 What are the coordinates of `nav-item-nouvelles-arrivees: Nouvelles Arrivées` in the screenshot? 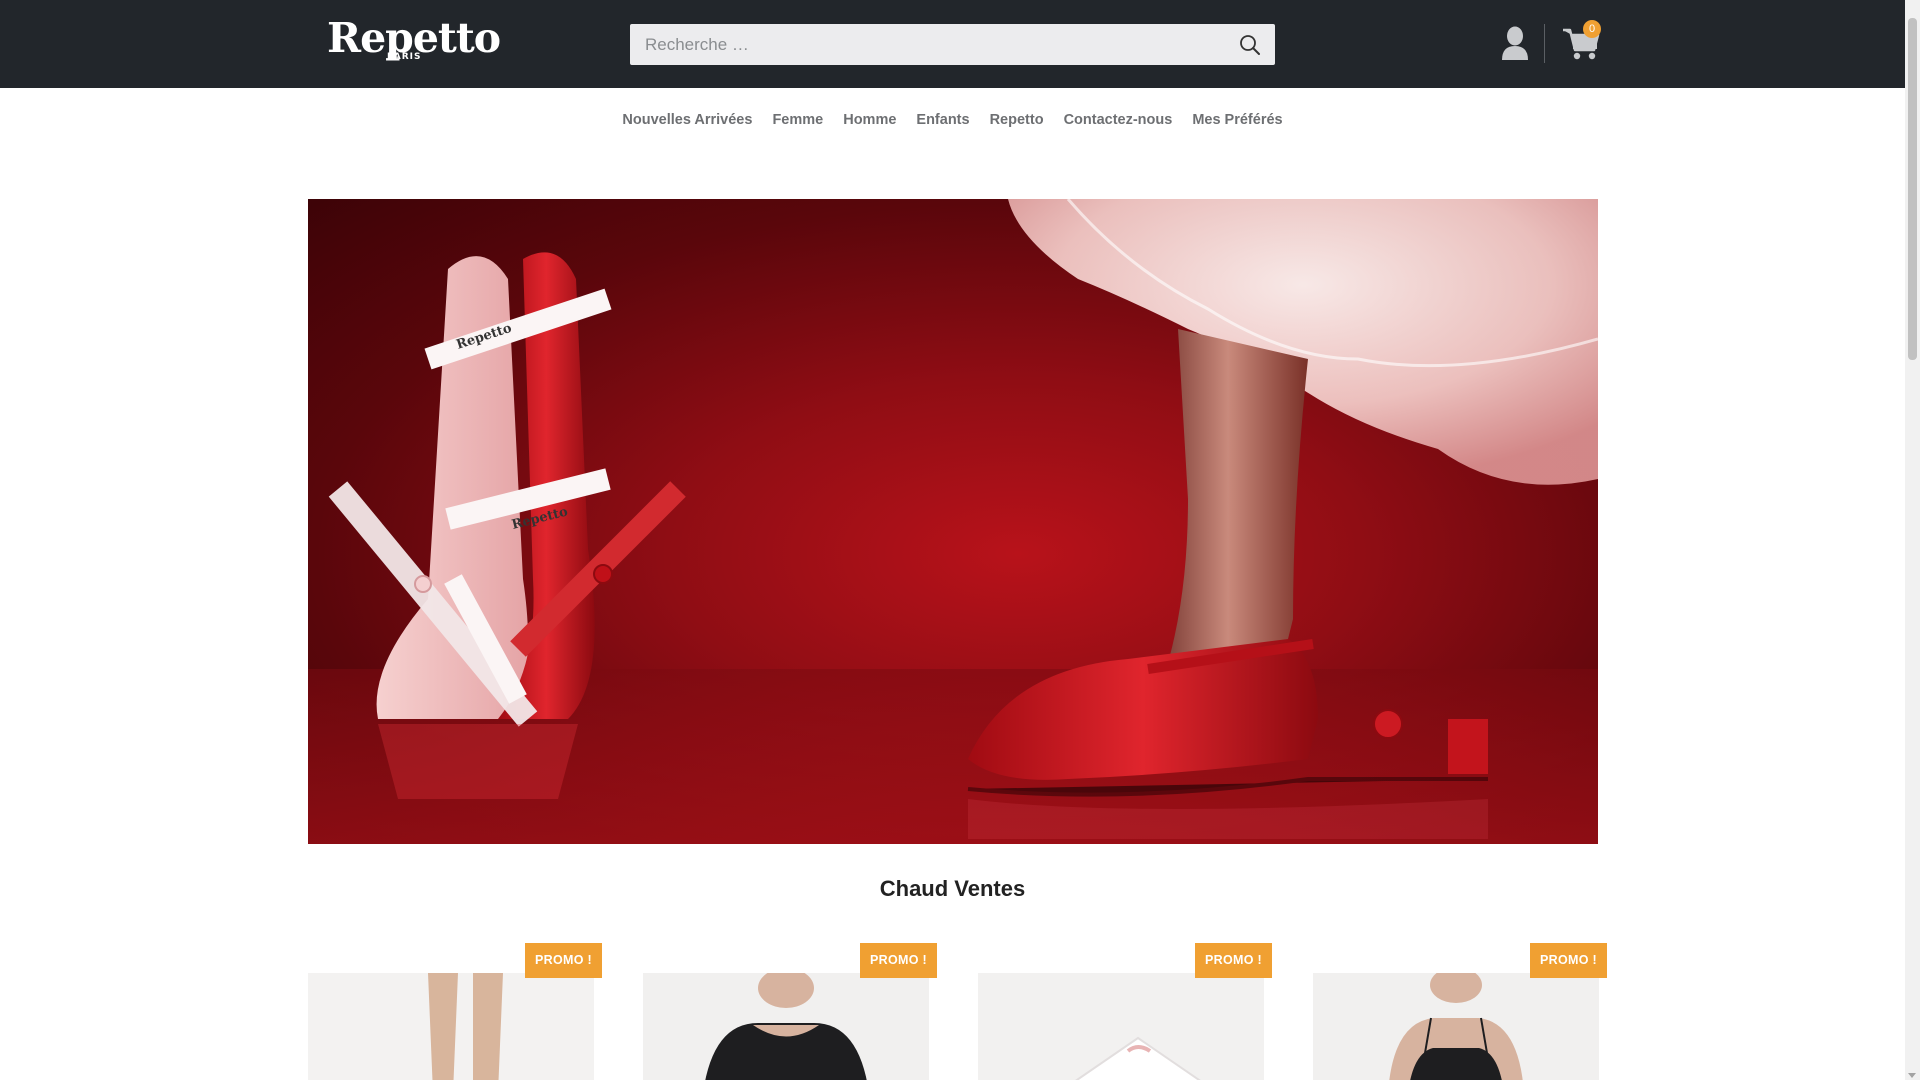 It's located at (687, 123).